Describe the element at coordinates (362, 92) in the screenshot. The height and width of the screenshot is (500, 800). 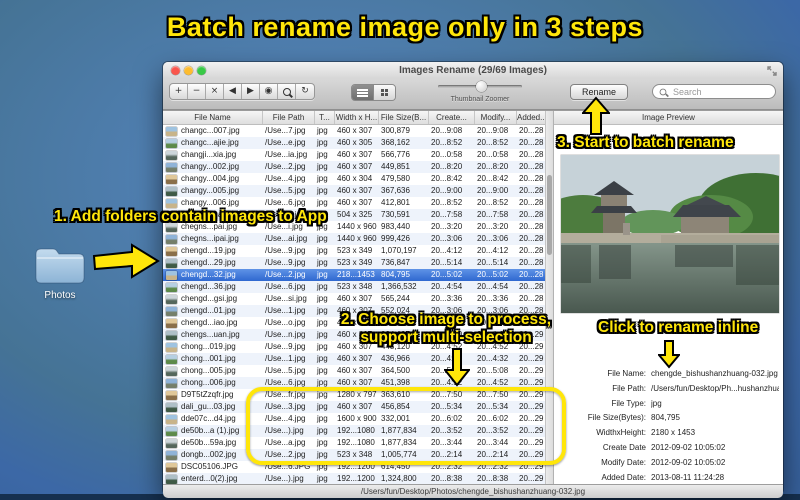
I see `list-view-button` at that location.